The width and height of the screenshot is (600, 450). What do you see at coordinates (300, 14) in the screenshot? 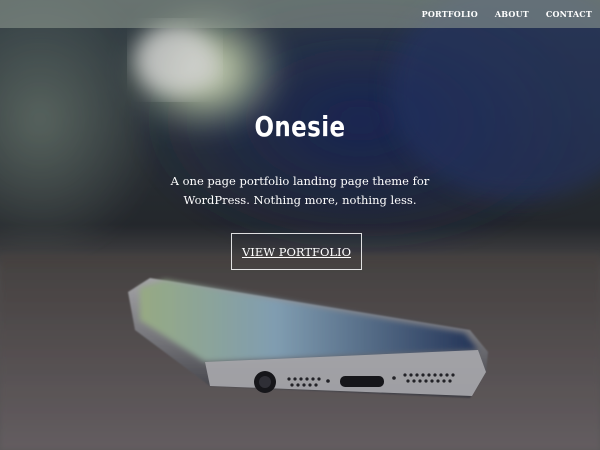
I see `top-navigation-bar: PORTFOLIO ABOUT CONTACT` at bounding box center [300, 14].